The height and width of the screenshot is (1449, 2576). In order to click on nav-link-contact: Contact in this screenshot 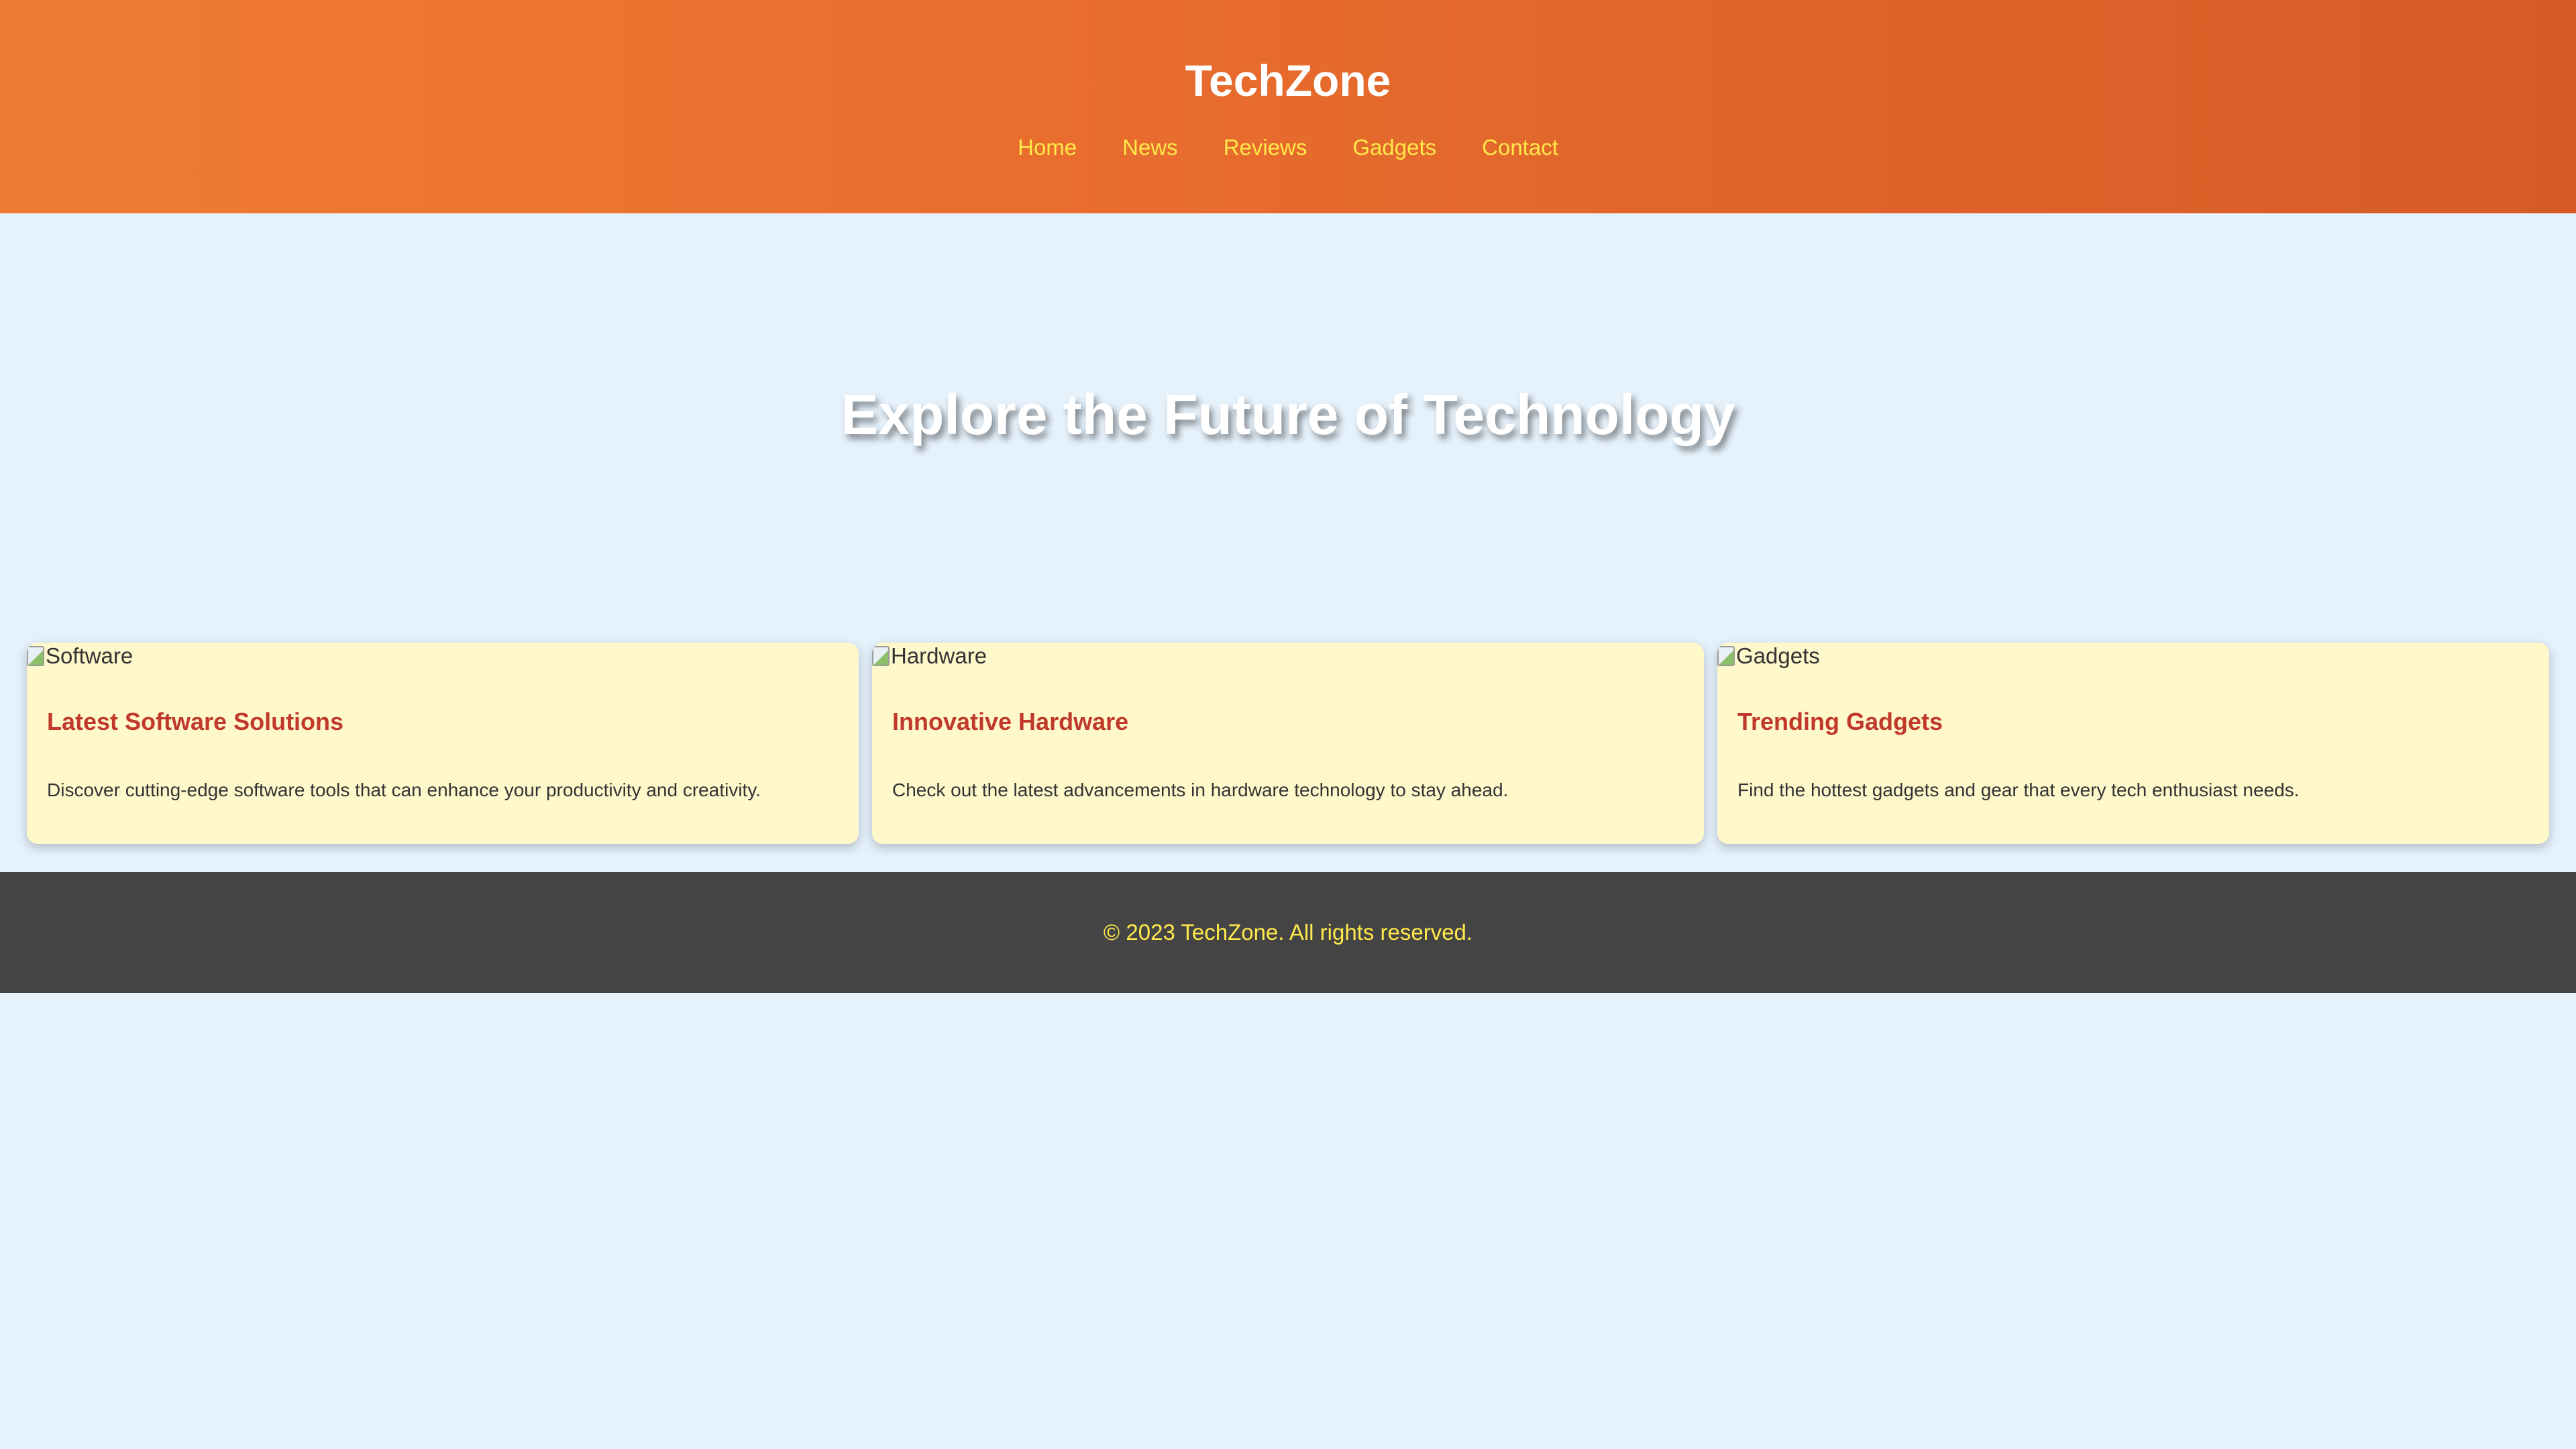, I will do `click(1520, 147)`.